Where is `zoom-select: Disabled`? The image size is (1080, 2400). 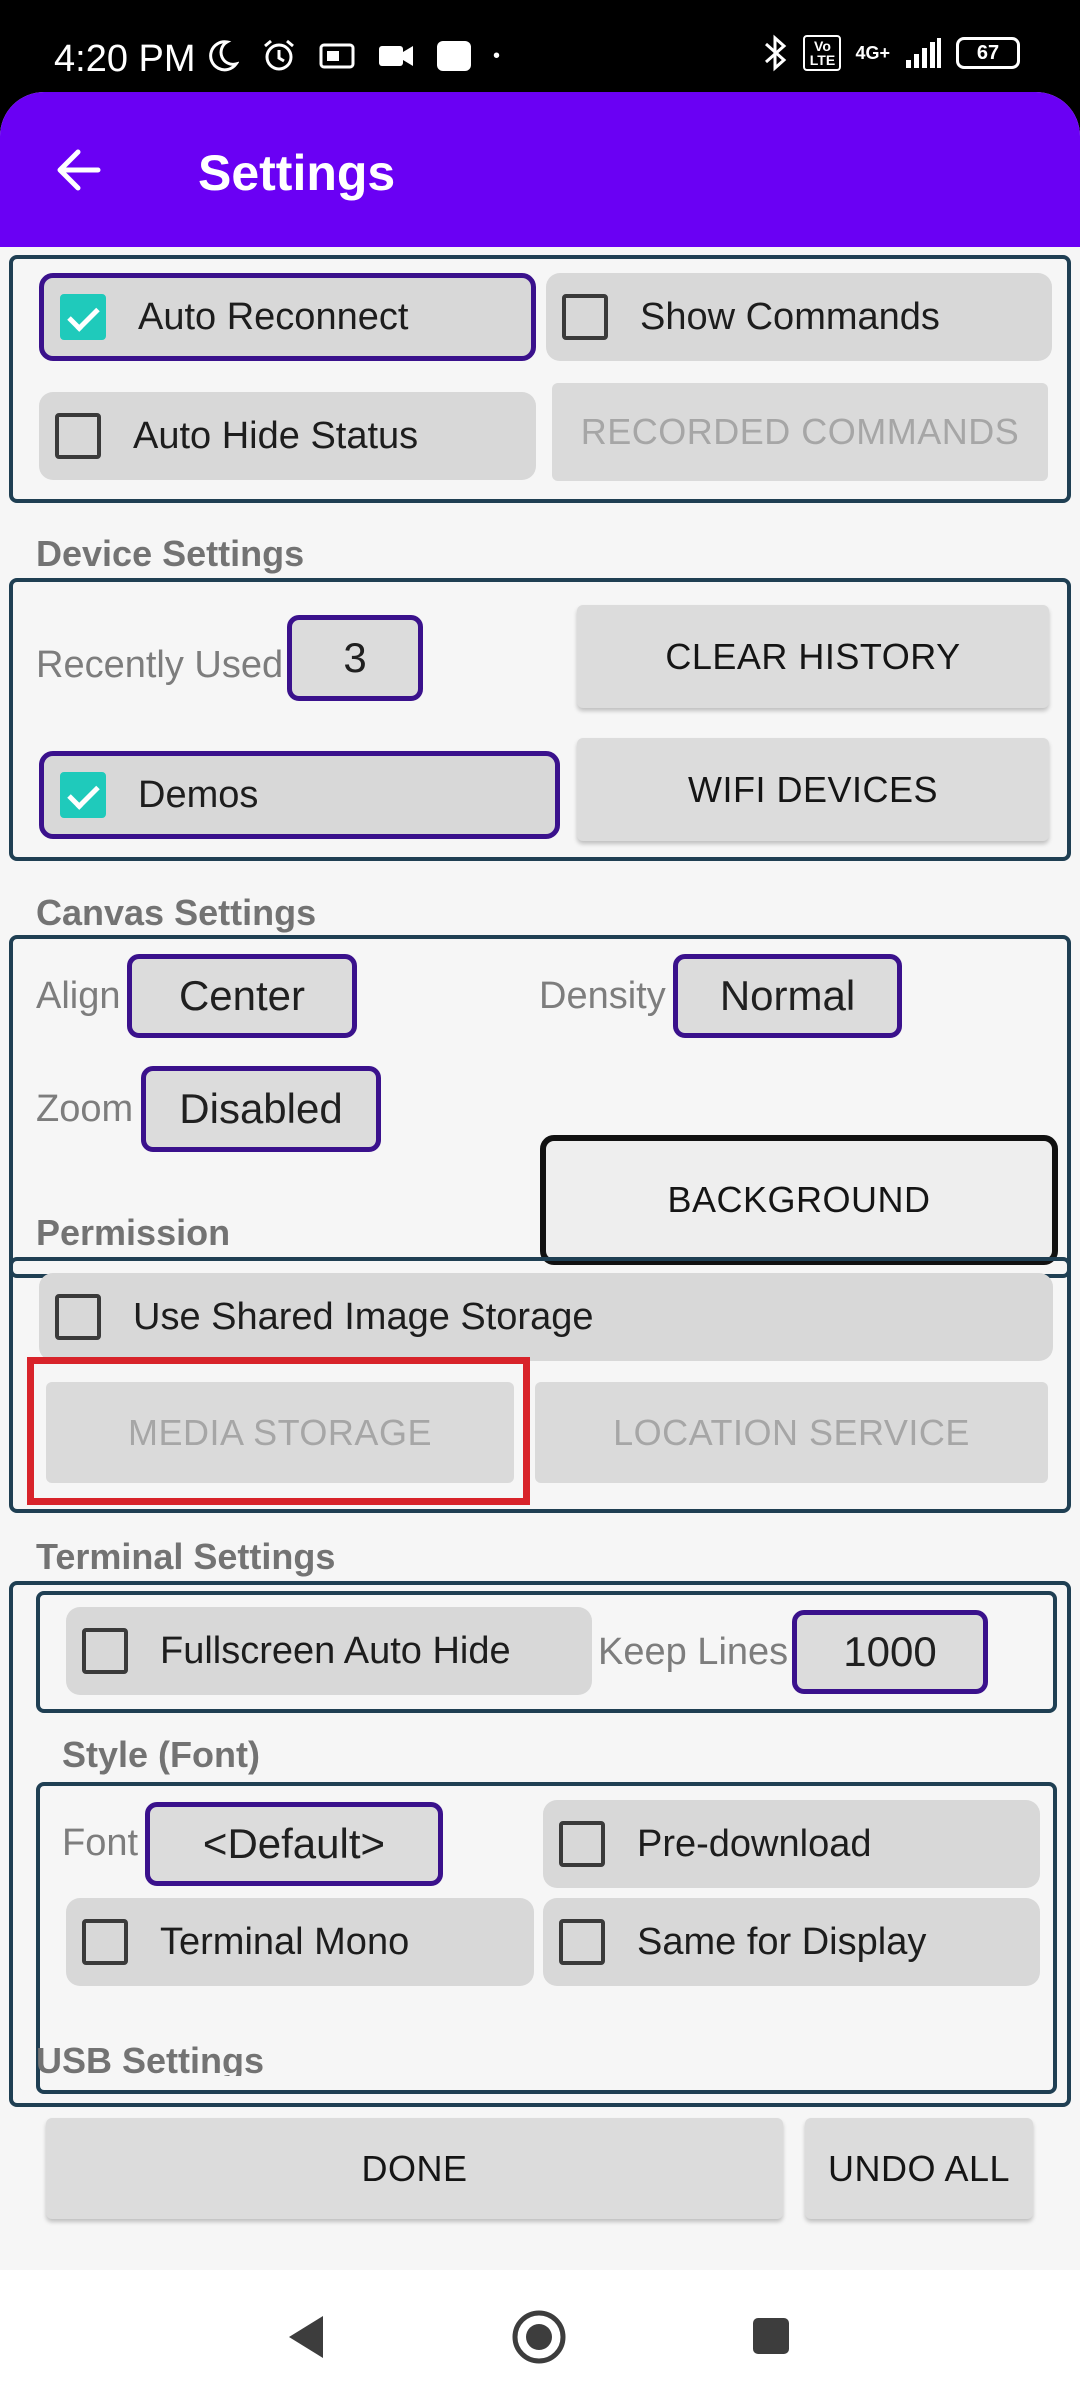 zoom-select: Disabled is located at coordinates (261, 1109).